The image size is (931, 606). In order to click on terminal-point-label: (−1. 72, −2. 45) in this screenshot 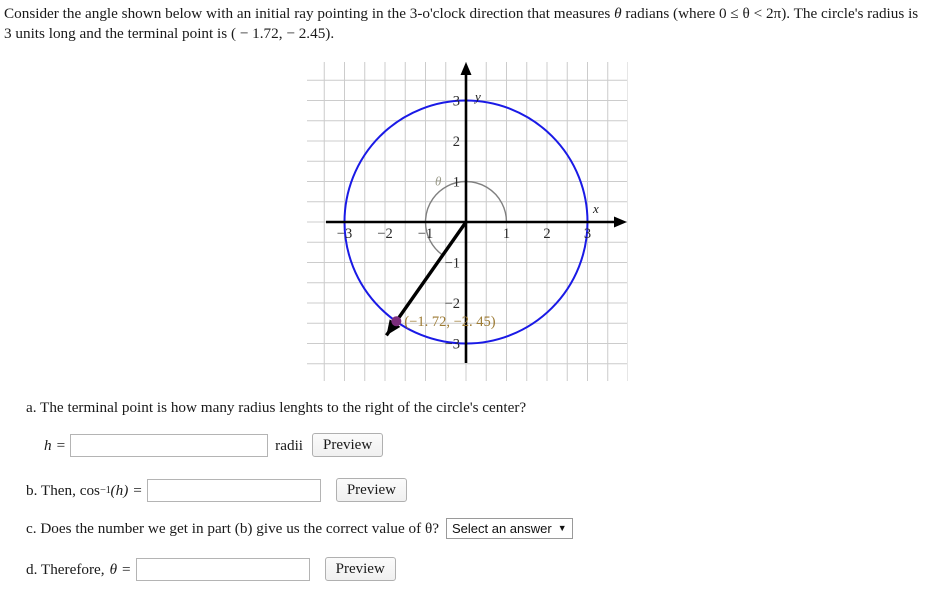, I will do `click(449, 322)`.